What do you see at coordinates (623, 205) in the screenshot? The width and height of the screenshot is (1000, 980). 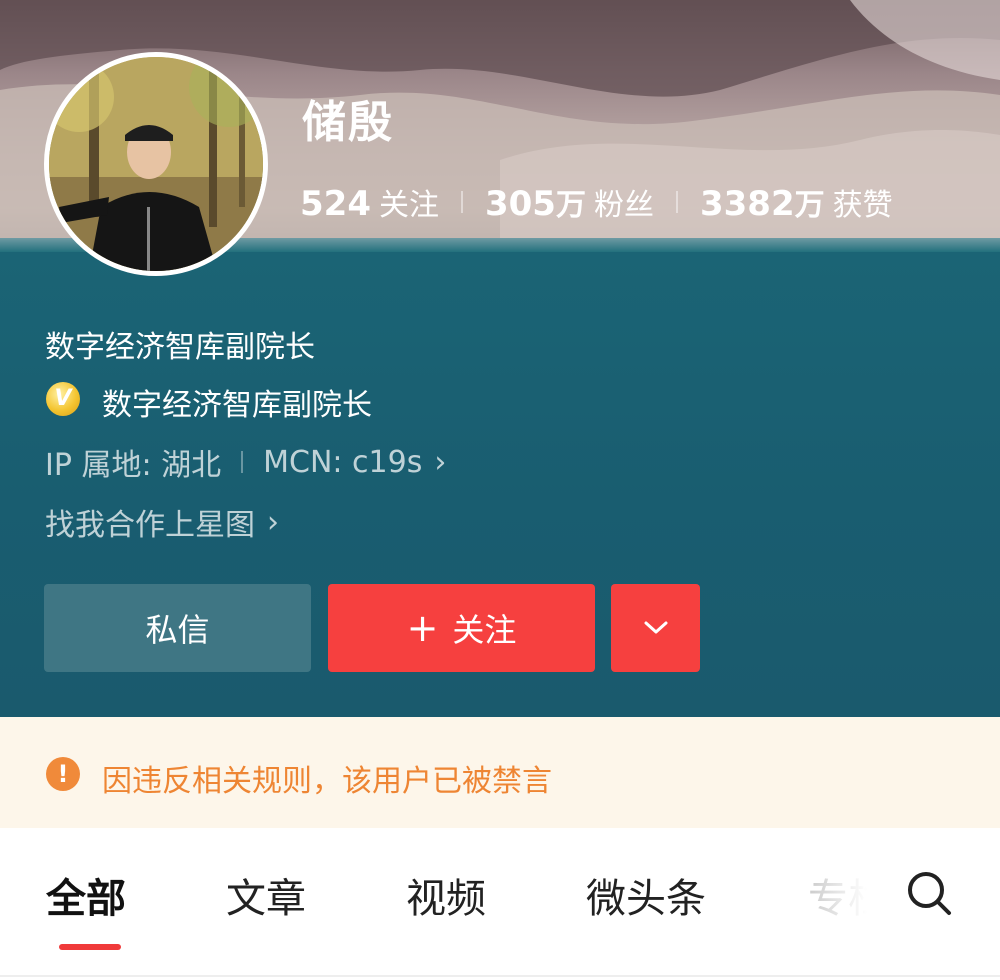 I see `stat-fans-label: 粉丝` at bounding box center [623, 205].